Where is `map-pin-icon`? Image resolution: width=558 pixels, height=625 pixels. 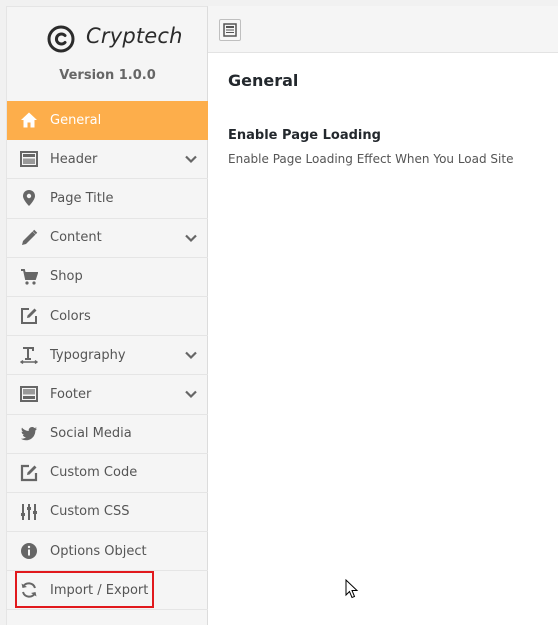 map-pin-icon is located at coordinates (29, 198).